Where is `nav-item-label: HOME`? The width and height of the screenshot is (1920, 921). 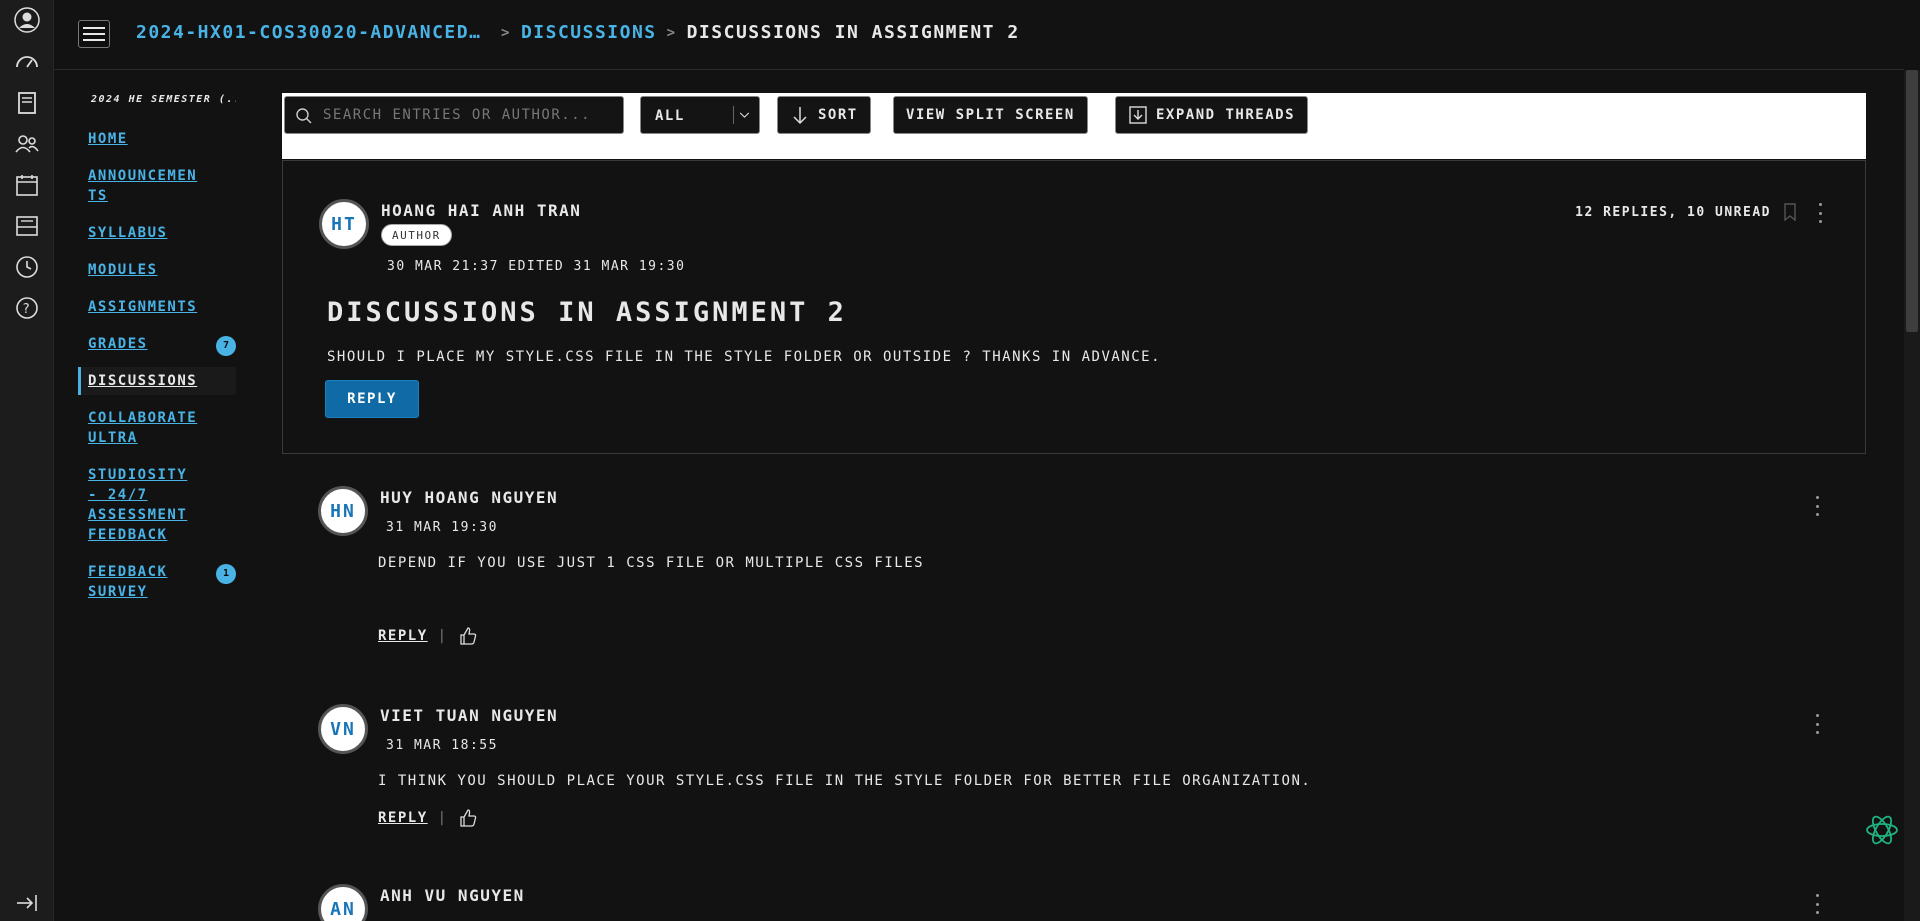 nav-item-label: HOME is located at coordinates (108, 139).